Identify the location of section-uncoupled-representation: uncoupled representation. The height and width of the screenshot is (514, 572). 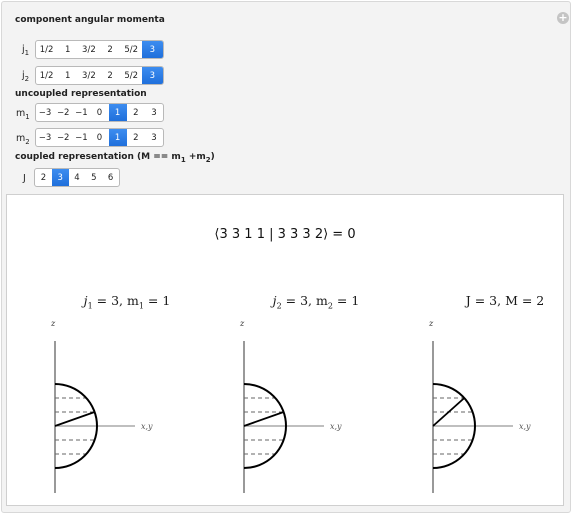
(81, 94).